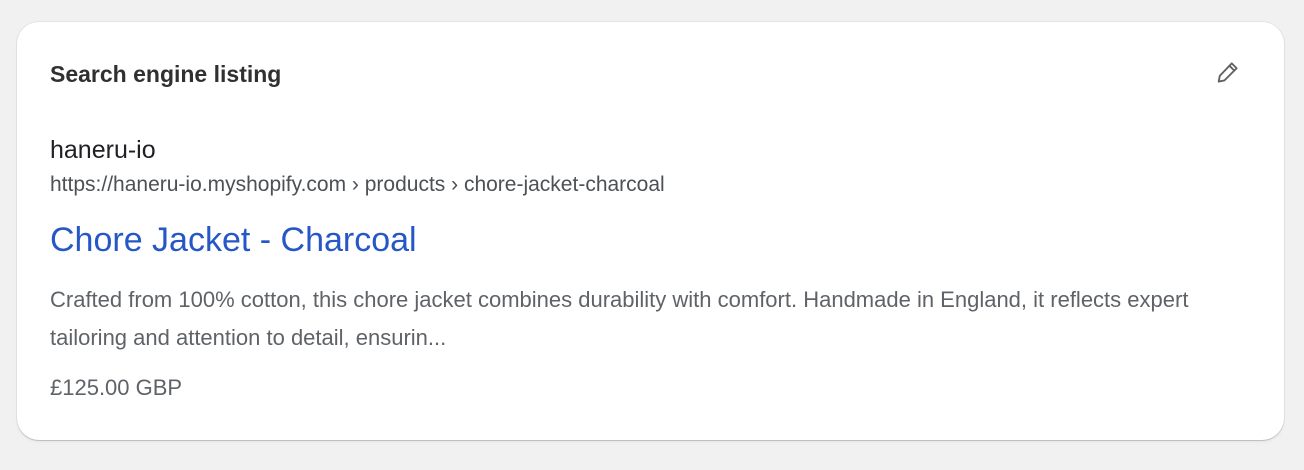 The height and width of the screenshot is (470, 1304). I want to click on site-name: haneru-io, so click(103, 150).